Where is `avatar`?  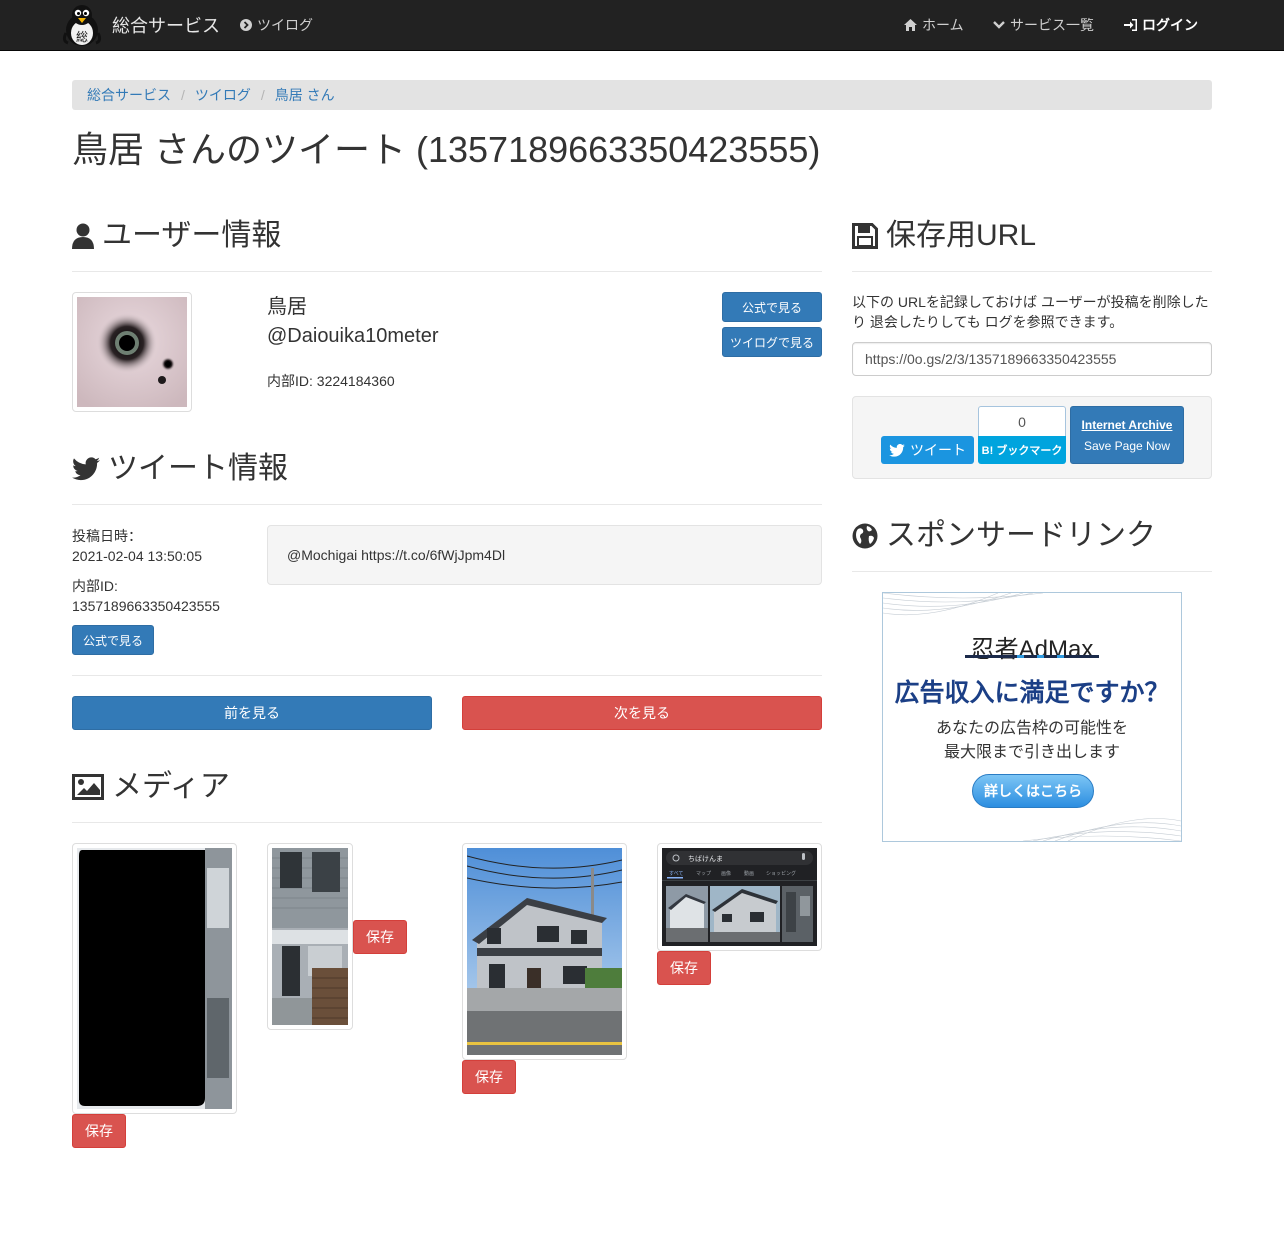 avatar is located at coordinates (132, 352).